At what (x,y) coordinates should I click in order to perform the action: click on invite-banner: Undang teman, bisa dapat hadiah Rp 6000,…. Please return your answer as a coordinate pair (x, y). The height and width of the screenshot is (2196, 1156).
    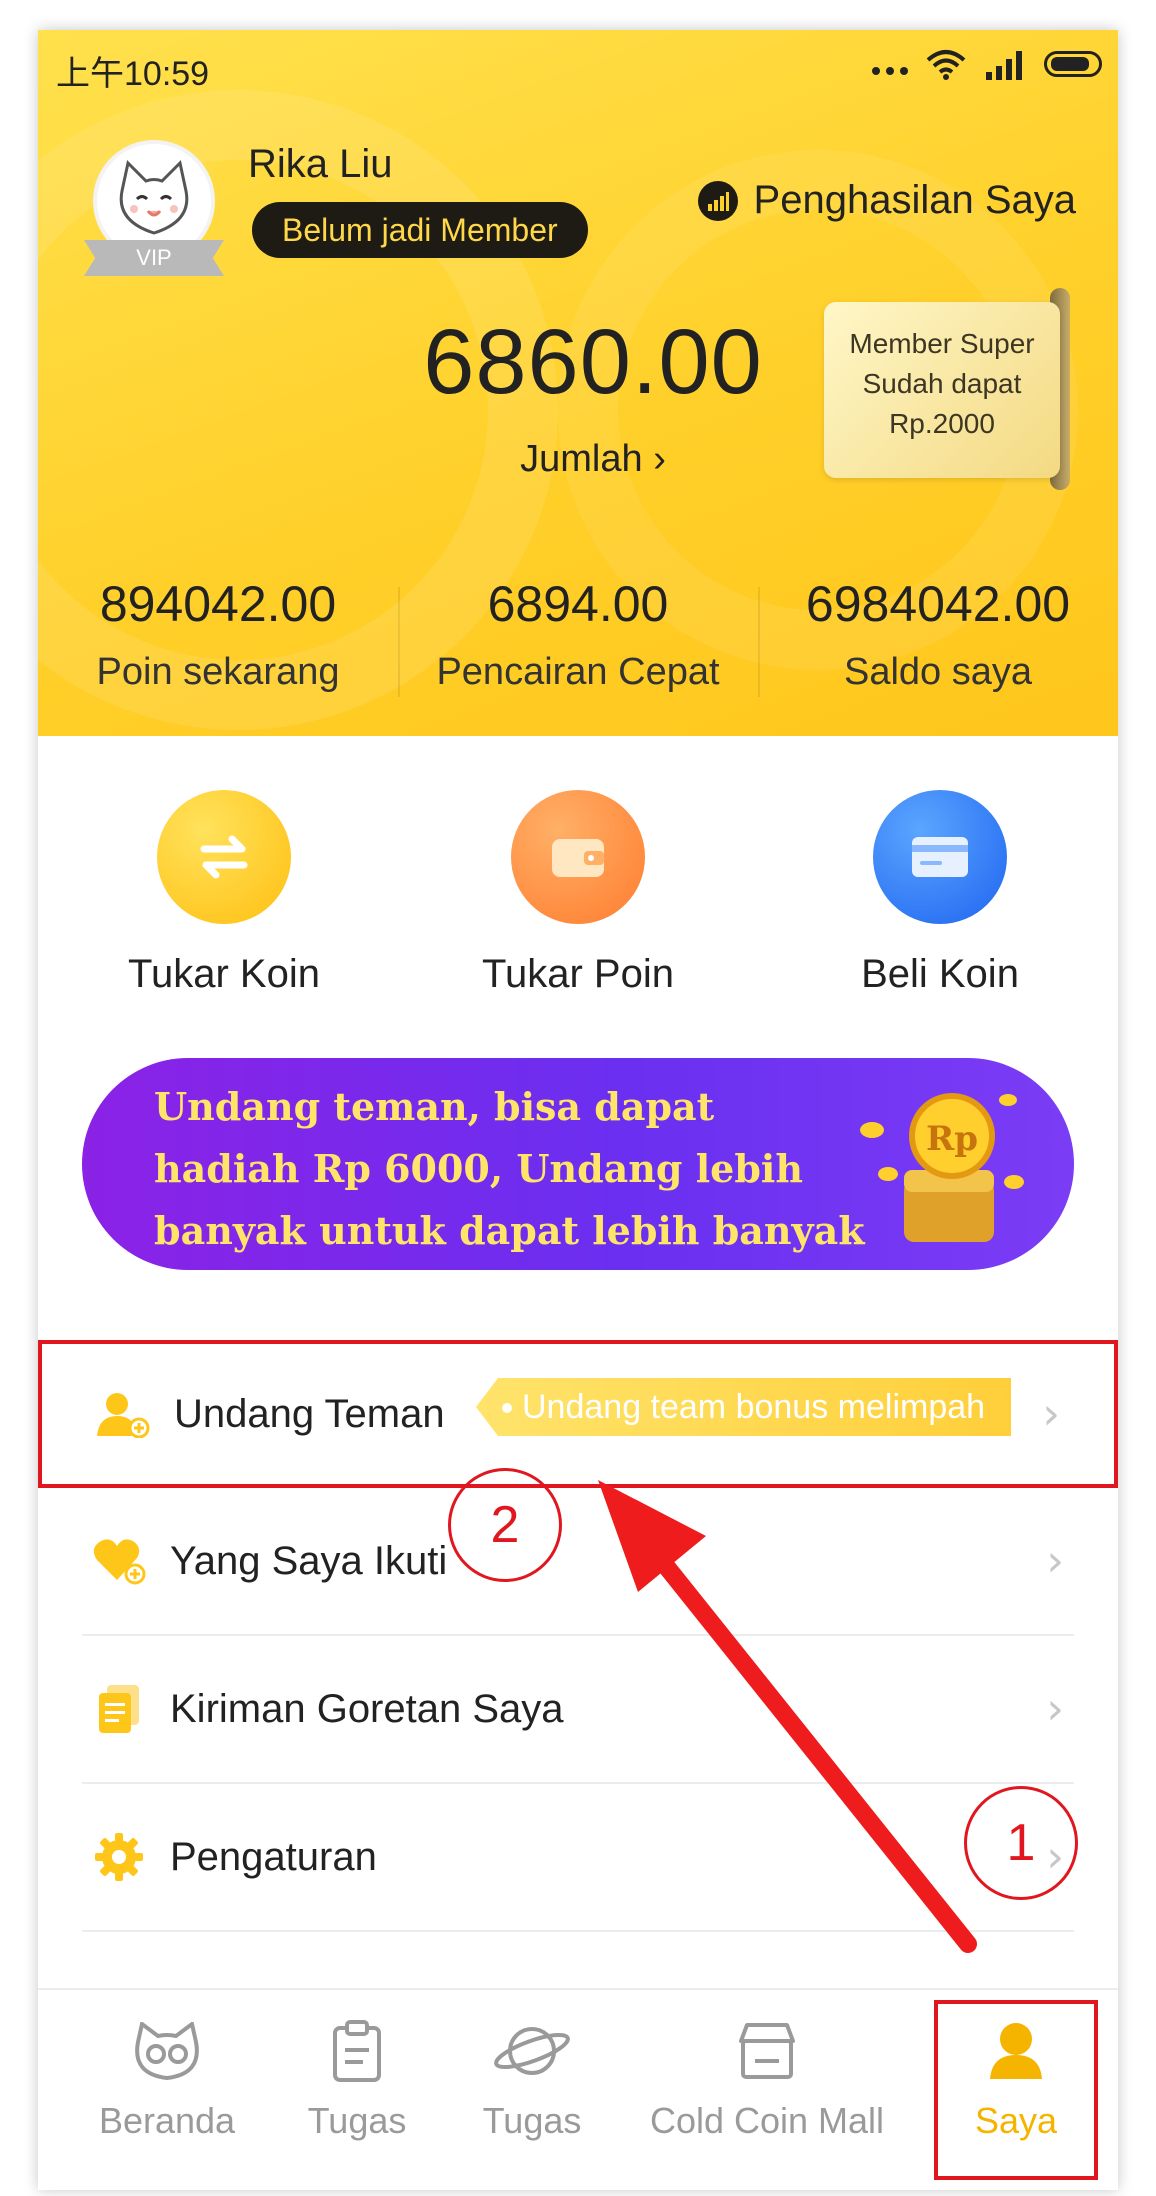
    Looking at the image, I should click on (578, 1164).